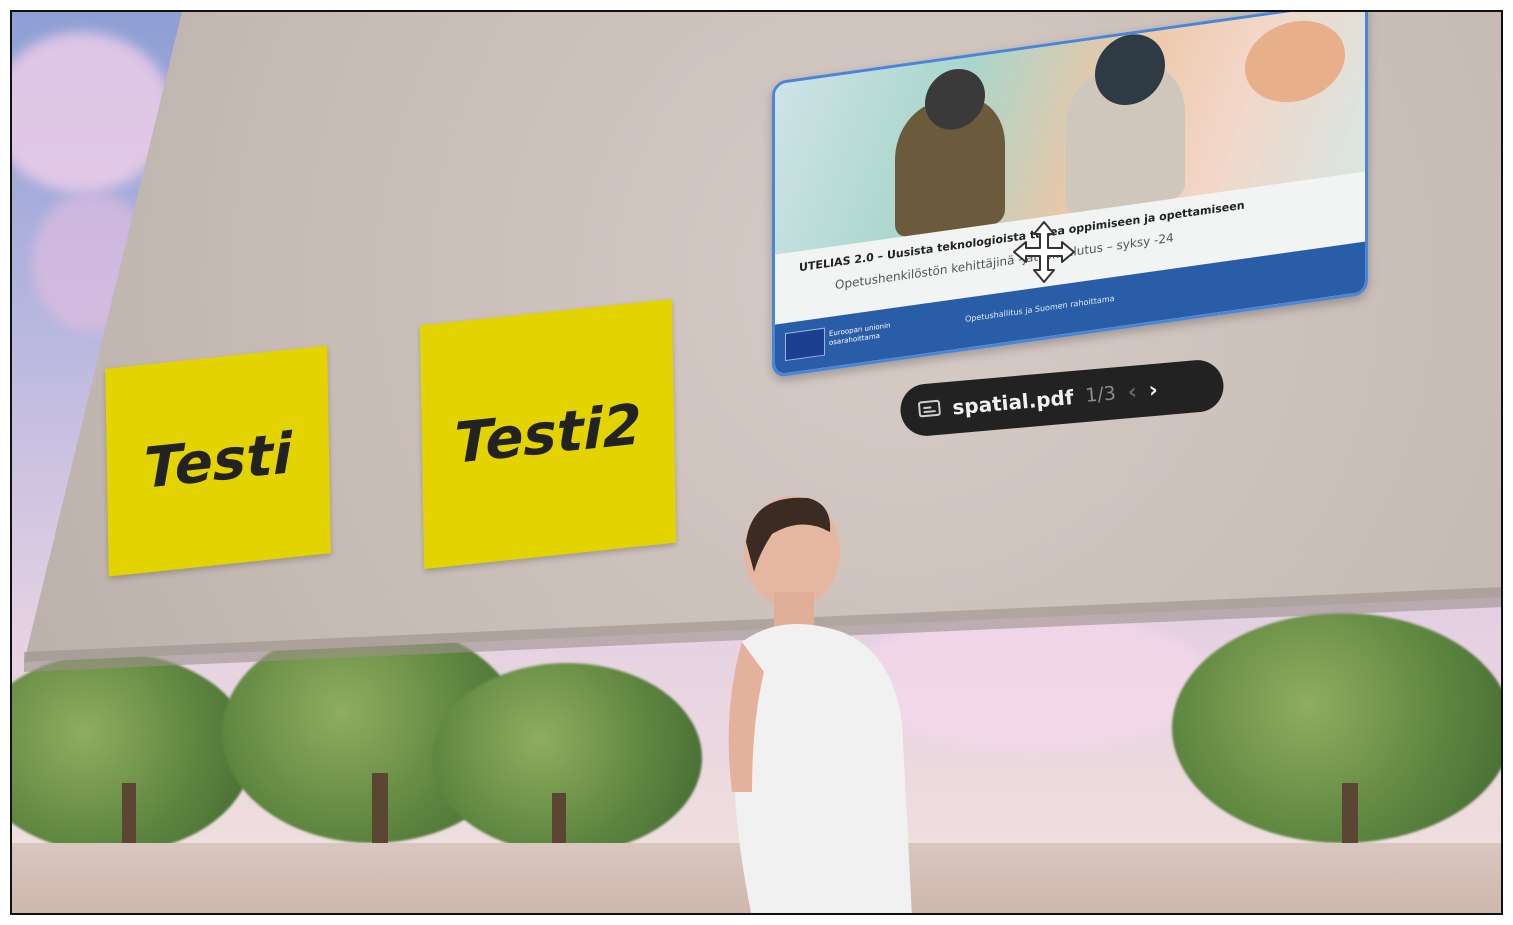 The image size is (1513, 925). Describe the element at coordinates (1153, 390) in the screenshot. I see `next-page-button: ›` at that location.